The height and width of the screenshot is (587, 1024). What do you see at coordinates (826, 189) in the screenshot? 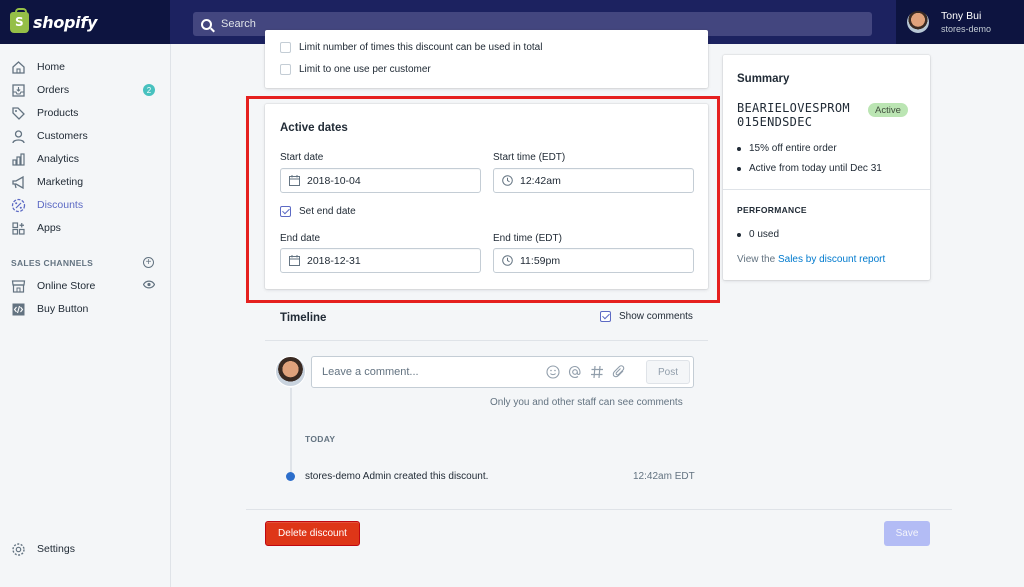
I see `summary-divider` at bounding box center [826, 189].